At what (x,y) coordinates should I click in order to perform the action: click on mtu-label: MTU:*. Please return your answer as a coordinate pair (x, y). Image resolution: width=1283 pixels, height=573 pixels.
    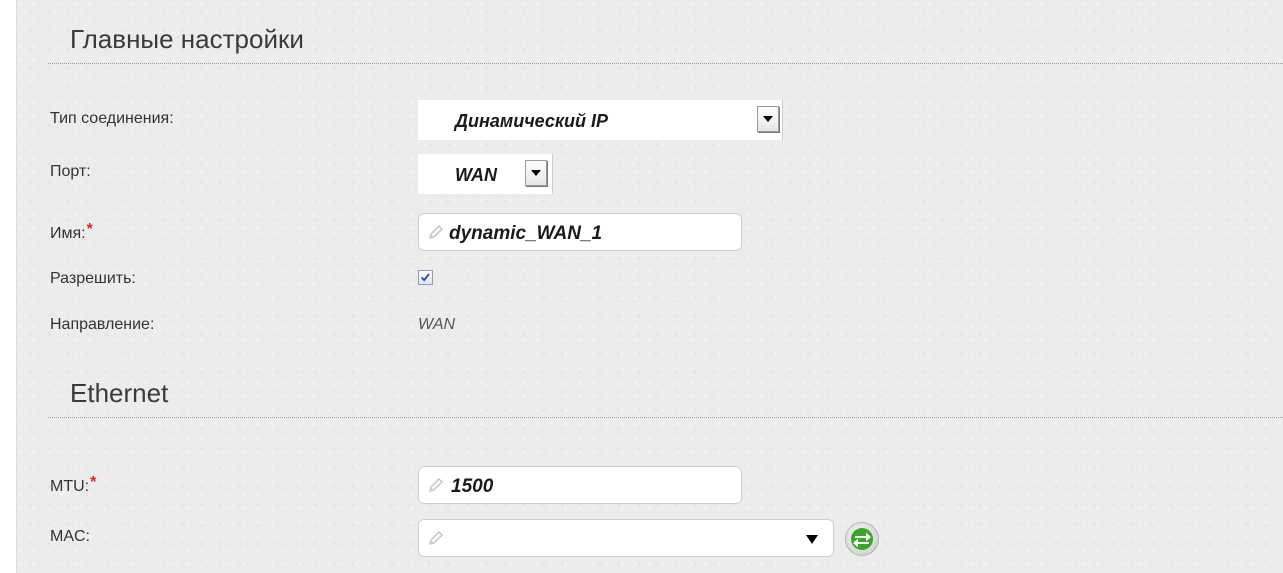
    Looking at the image, I should click on (73, 485).